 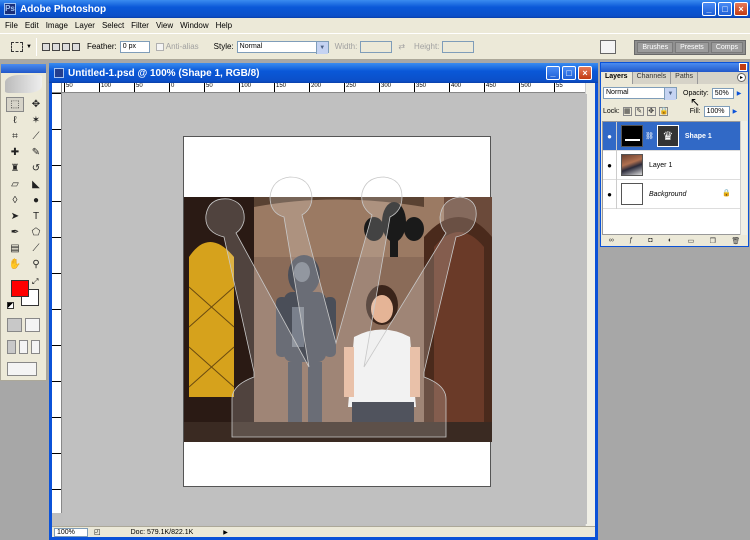 What do you see at coordinates (45, 46) in the screenshot?
I see `new-selection-icon` at bounding box center [45, 46].